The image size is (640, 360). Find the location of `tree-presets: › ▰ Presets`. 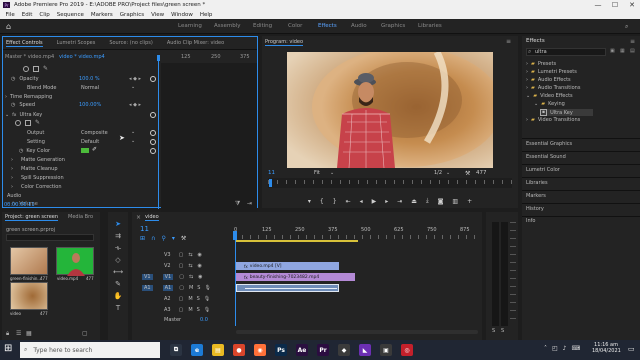

tree-presets: › ▰ Presets is located at coordinates (541, 64).